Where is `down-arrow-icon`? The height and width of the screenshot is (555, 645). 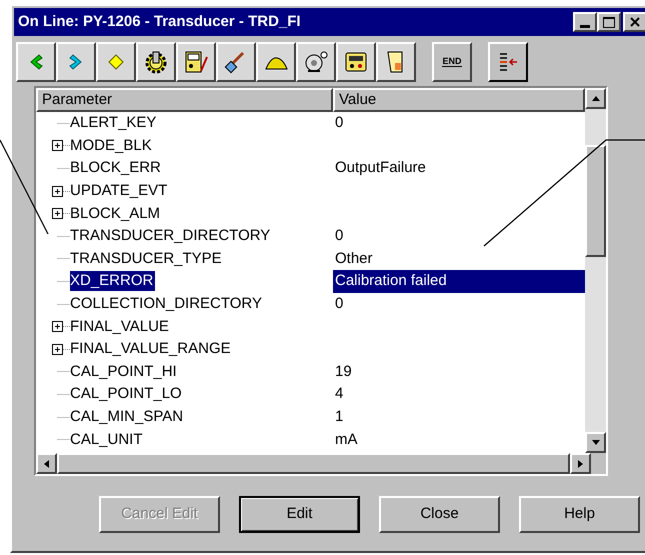 down-arrow-icon is located at coordinates (596, 442).